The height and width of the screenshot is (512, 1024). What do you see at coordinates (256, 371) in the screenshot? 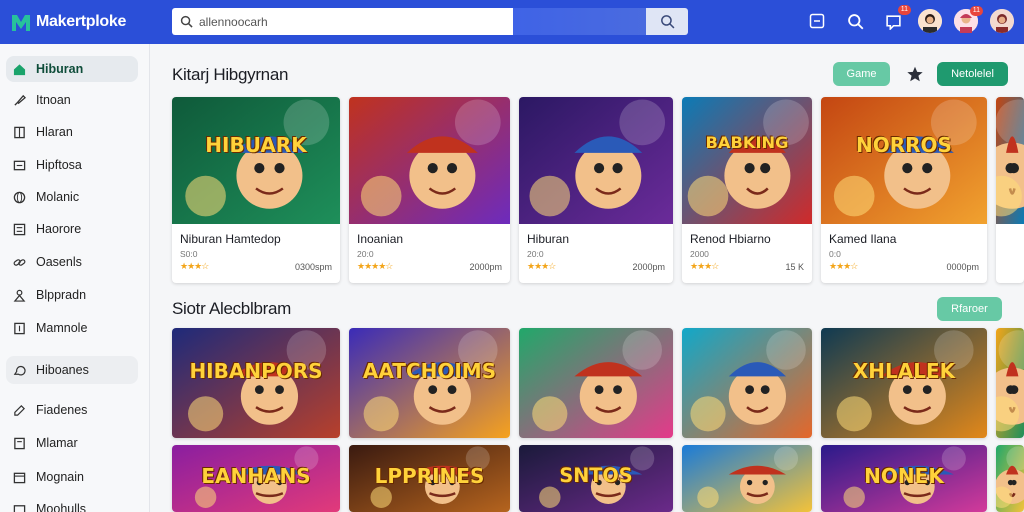
I see `thumbnail-title-art: HIBANPORS` at bounding box center [256, 371].